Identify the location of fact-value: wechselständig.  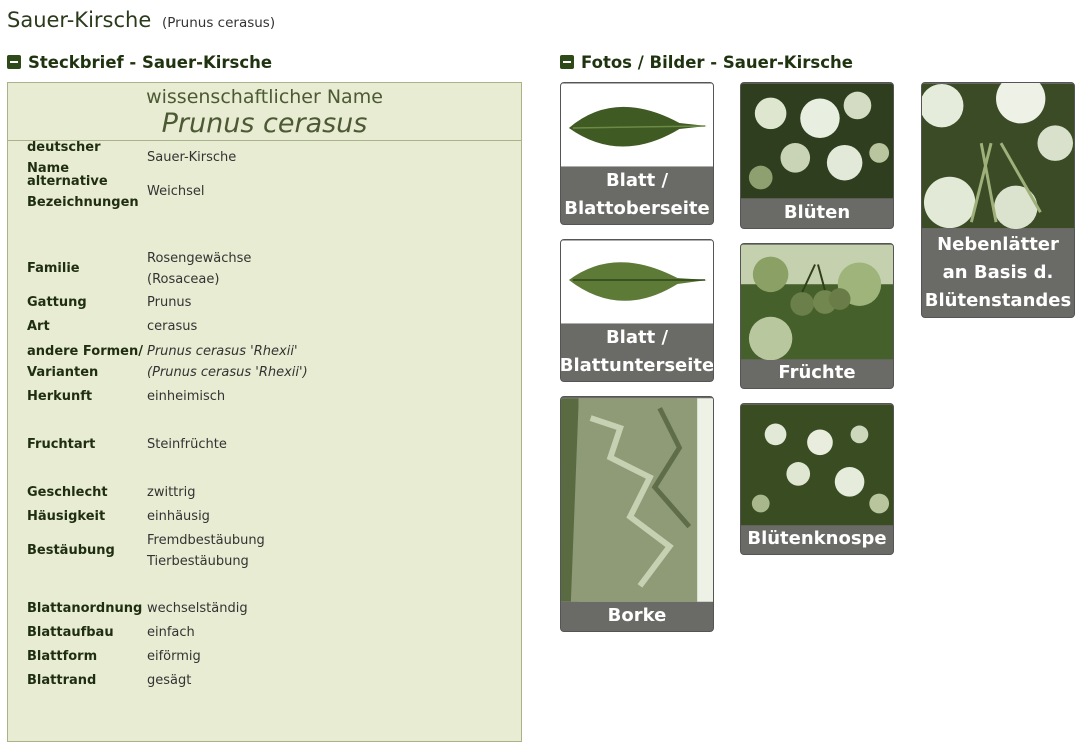
(197, 609).